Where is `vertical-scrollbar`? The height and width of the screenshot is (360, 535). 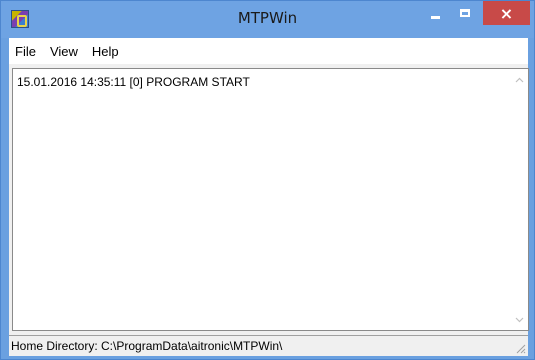 vertical-scrollbar is located at coordinates (519, 199).